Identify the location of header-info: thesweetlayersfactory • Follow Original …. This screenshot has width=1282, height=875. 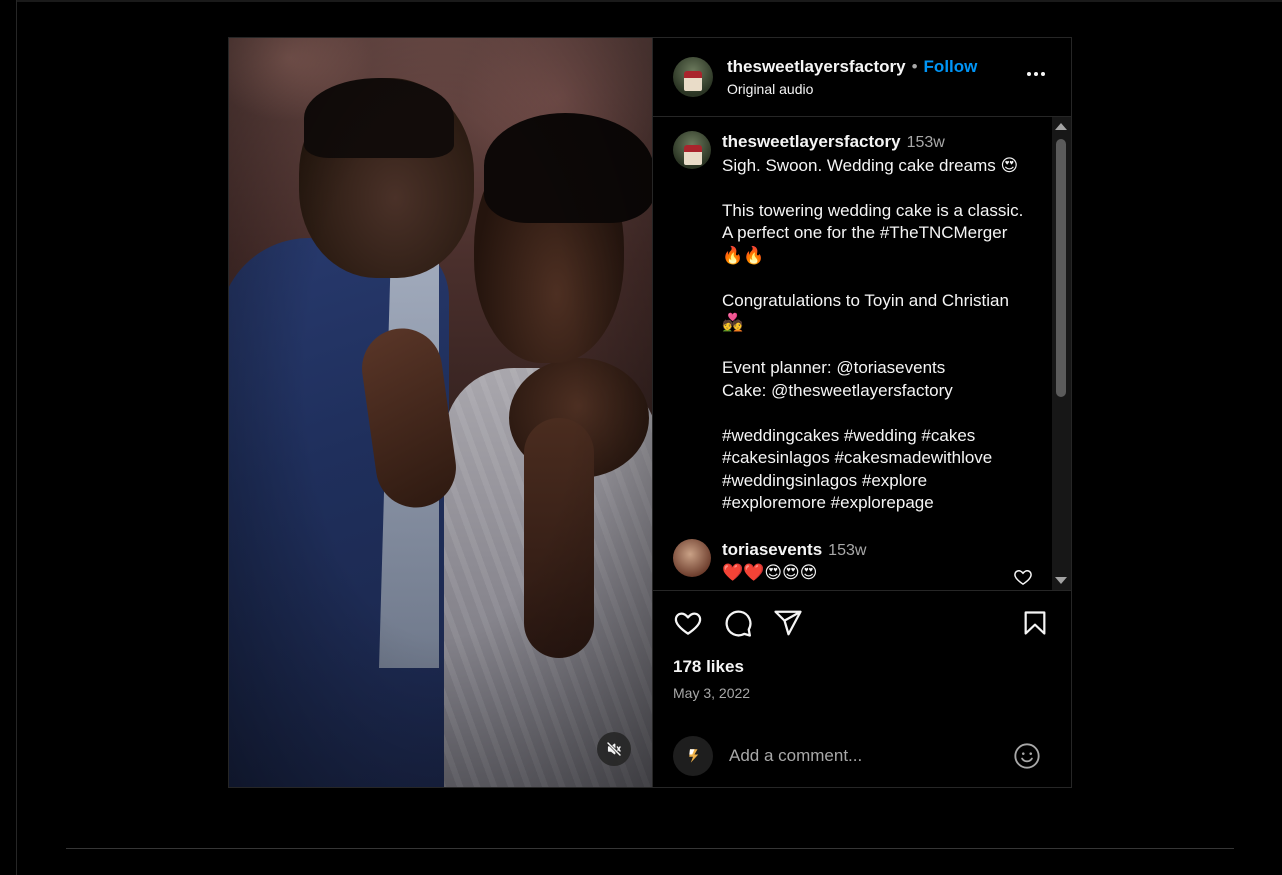
(852, 77).